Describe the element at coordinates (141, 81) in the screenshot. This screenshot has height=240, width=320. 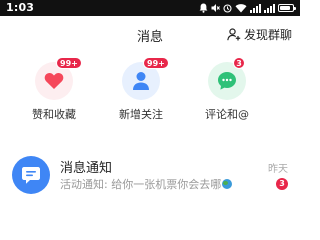
I see `person-icon` at that location.